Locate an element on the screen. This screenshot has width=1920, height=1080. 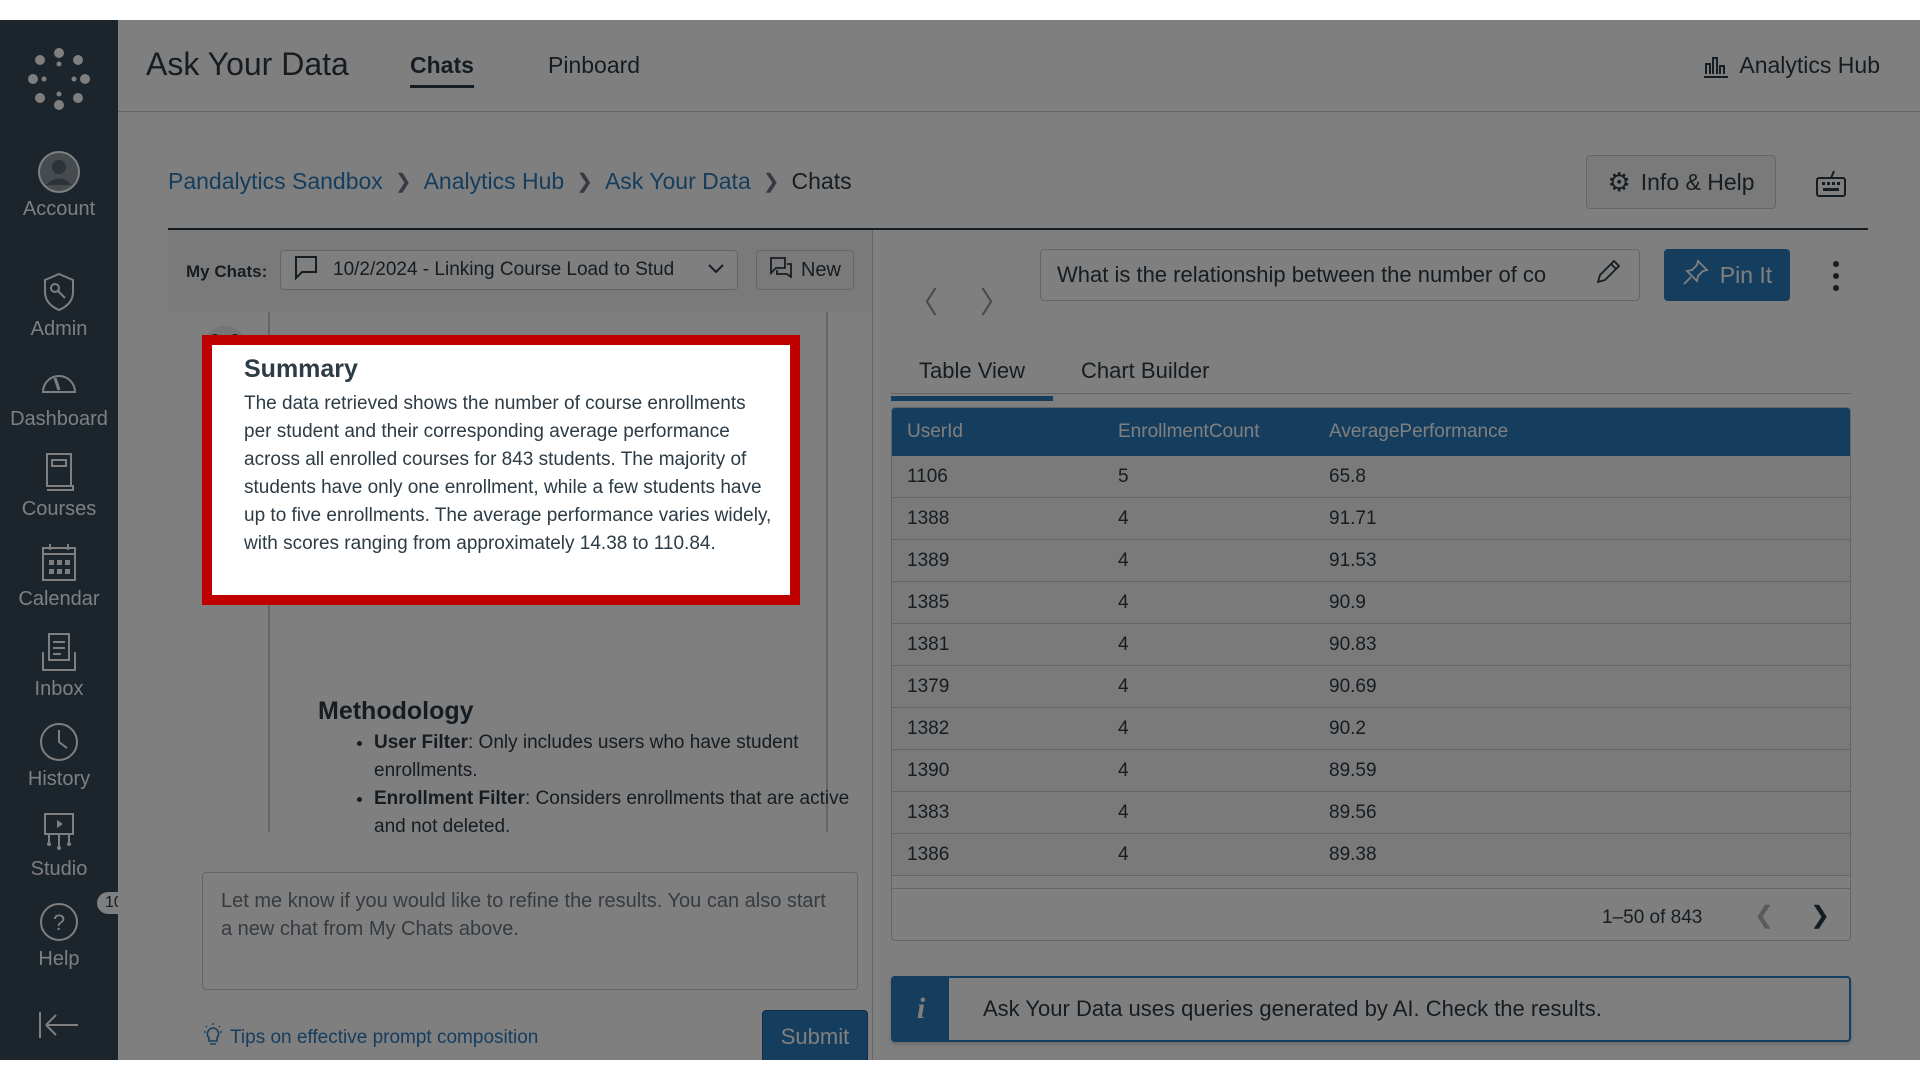
tips-label: Tips on effective prompt composition is located at coordinates (384, 1037).